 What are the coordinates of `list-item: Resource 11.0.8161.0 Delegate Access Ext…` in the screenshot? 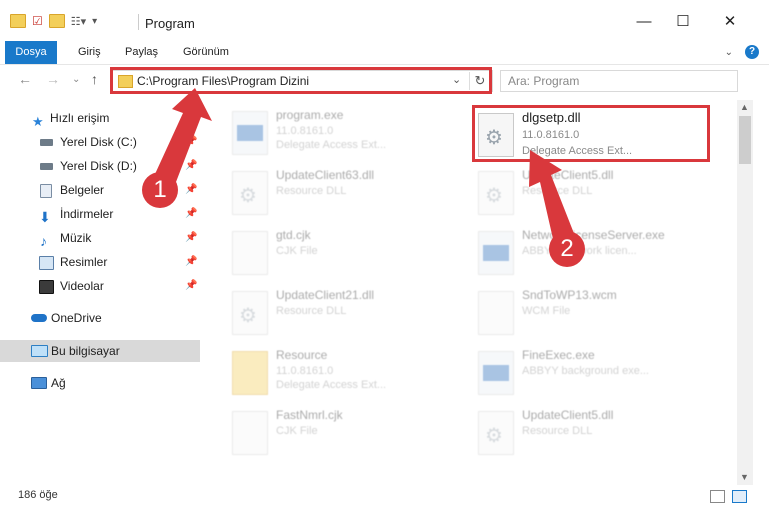 It's located at (352, 376).